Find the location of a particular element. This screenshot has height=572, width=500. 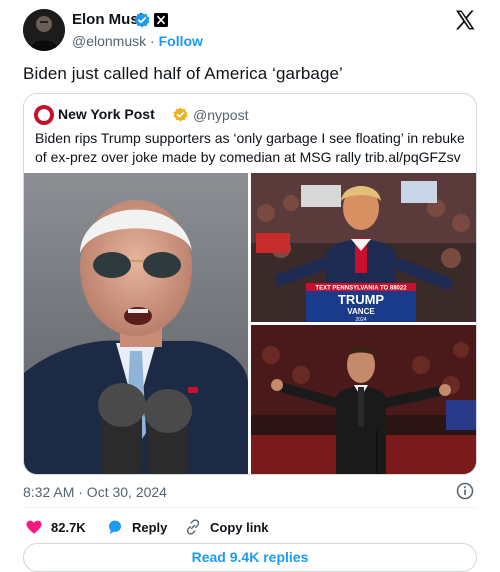

gold-verified-badge-icon is located at coordinates (180, 114).